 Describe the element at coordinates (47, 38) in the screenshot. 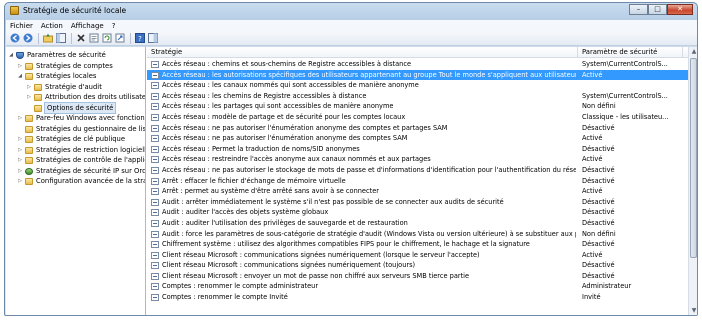

I see `up-folder-icon` at that location.